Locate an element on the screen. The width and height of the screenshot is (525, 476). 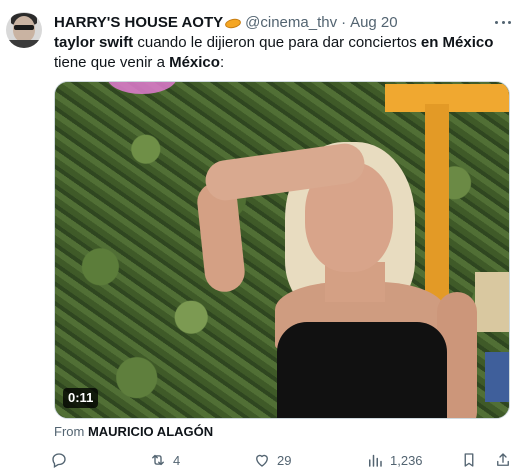
views-icon is located at coordinates (375, 460).